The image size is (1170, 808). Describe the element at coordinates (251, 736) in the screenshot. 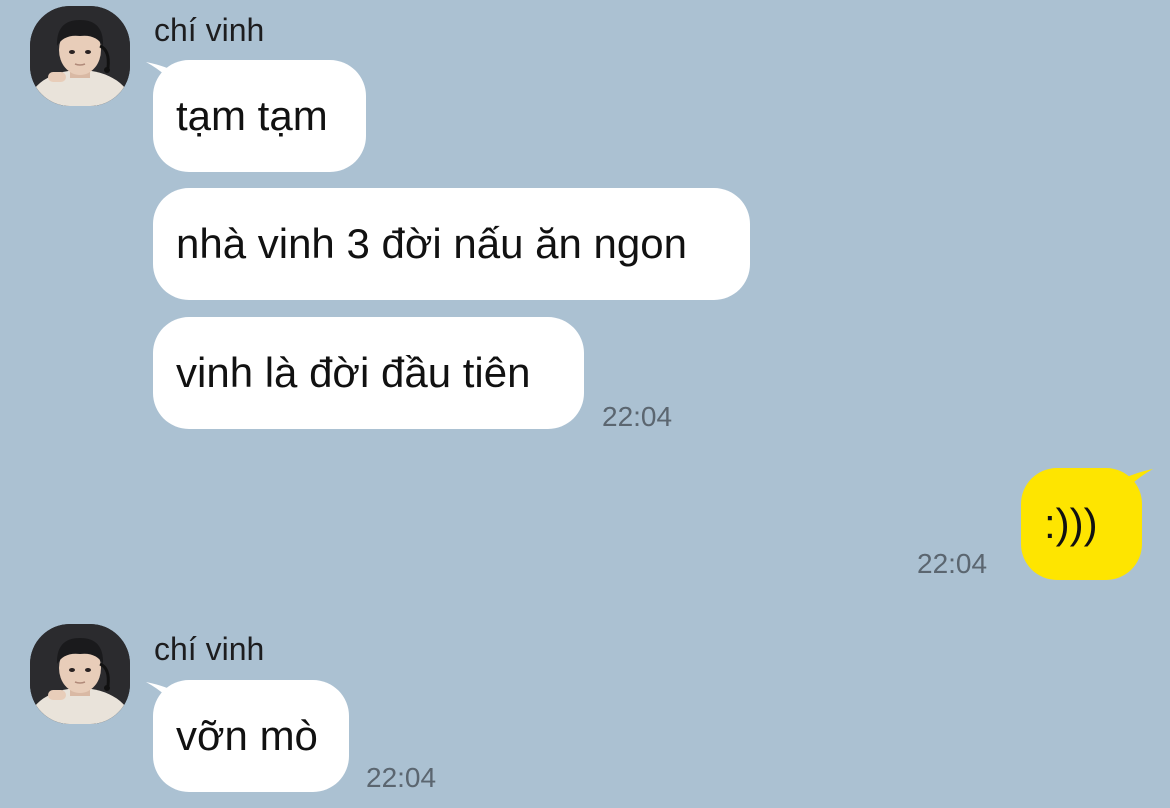

I see `message-bubble: vỡn mò` at that location.